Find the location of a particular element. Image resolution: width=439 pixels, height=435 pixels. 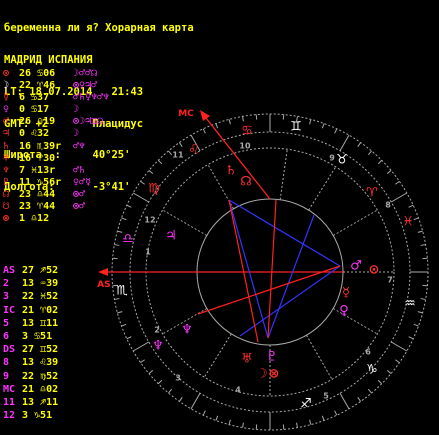

house-number: 5 is located at coordinates (326, 396).